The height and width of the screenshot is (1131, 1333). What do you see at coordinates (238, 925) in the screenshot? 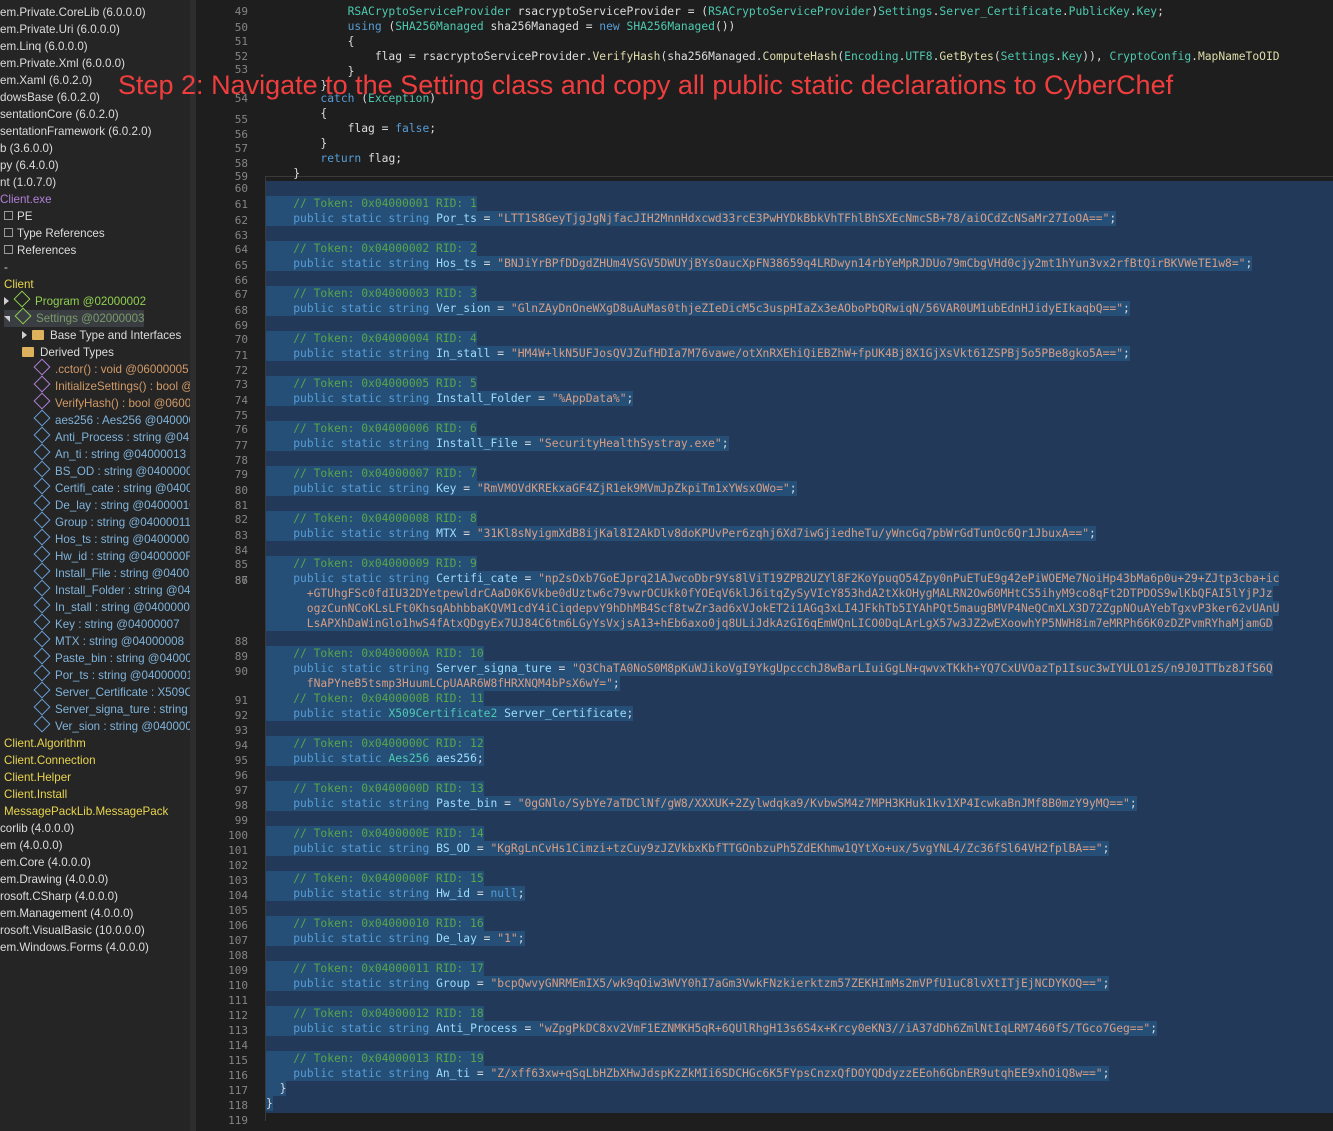
I see `line-number: 106` at bounding box center [238, 925].